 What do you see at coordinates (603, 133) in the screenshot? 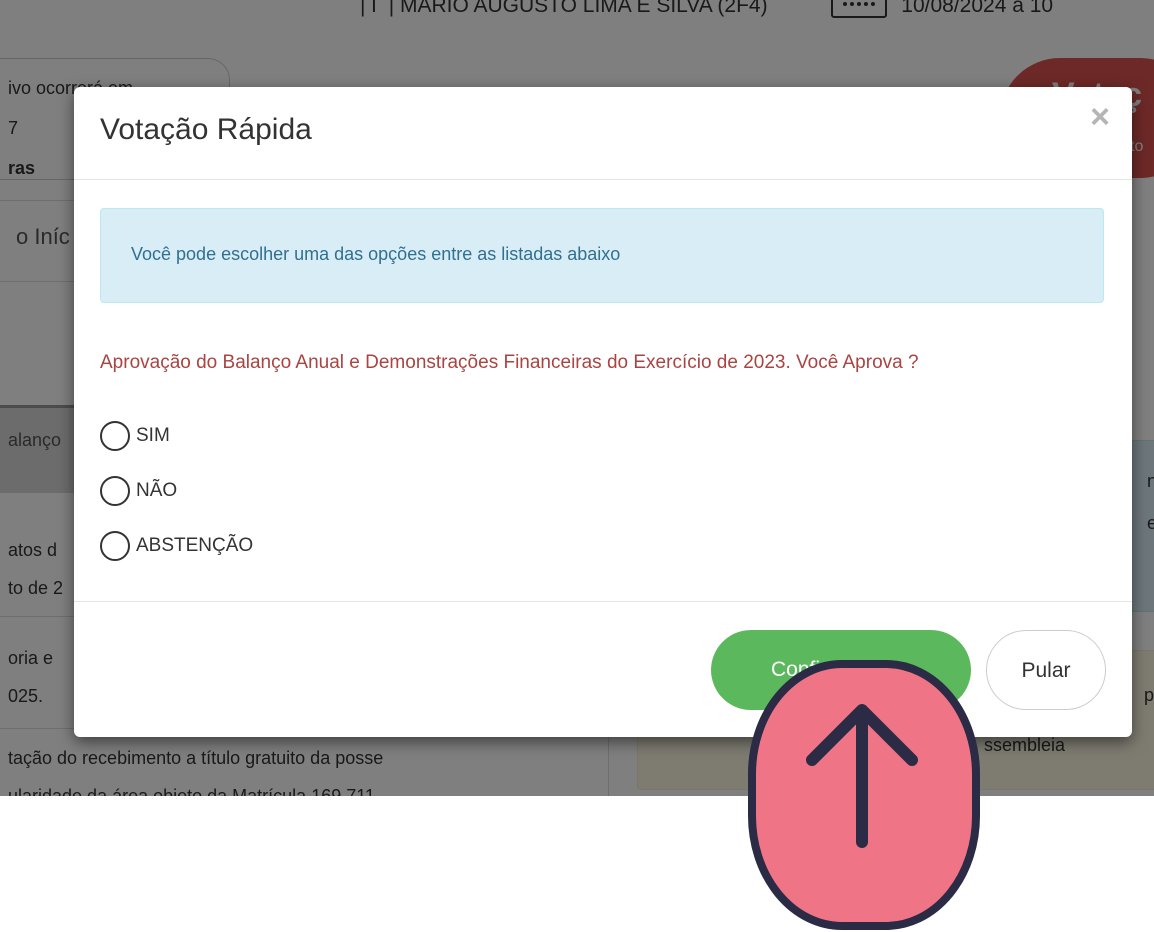
I see `modal-header: Votação Rápida ×` at bounding box center [603, 133].